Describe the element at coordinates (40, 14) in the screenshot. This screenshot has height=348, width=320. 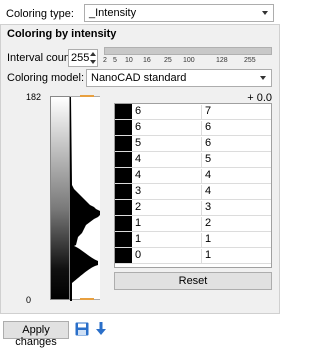
I see `coloring-type-label: Coloring type:` at that location.